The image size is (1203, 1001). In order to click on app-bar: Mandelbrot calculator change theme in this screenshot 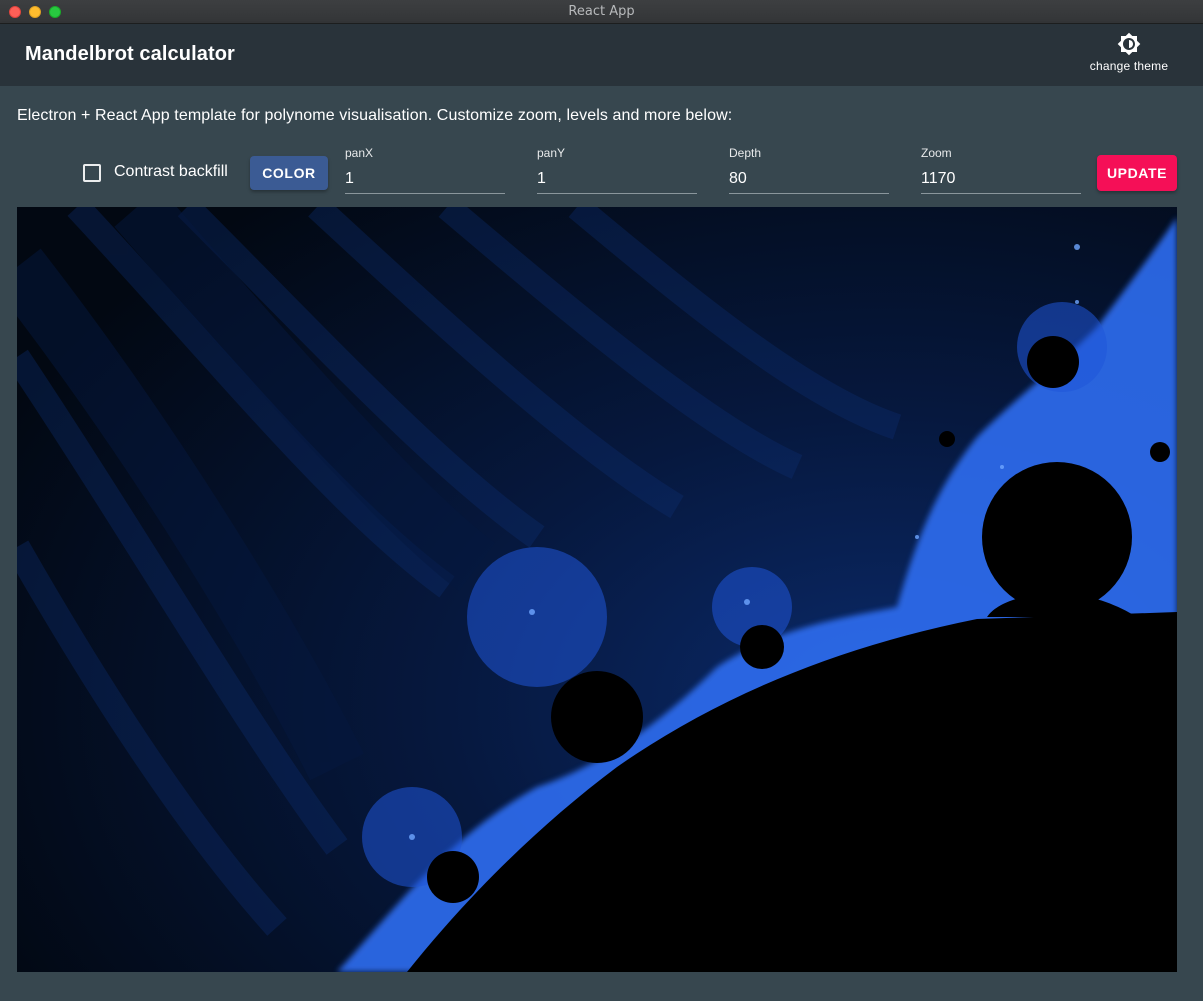, I will do `click(601, 55)`.